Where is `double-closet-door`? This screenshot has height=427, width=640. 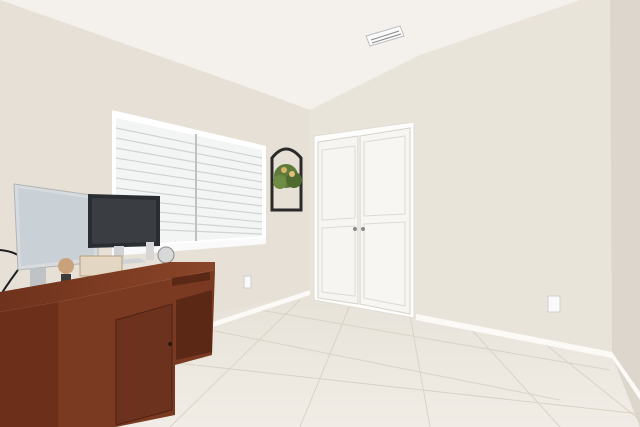 double-closet-door is located at coordinates (364, 220).